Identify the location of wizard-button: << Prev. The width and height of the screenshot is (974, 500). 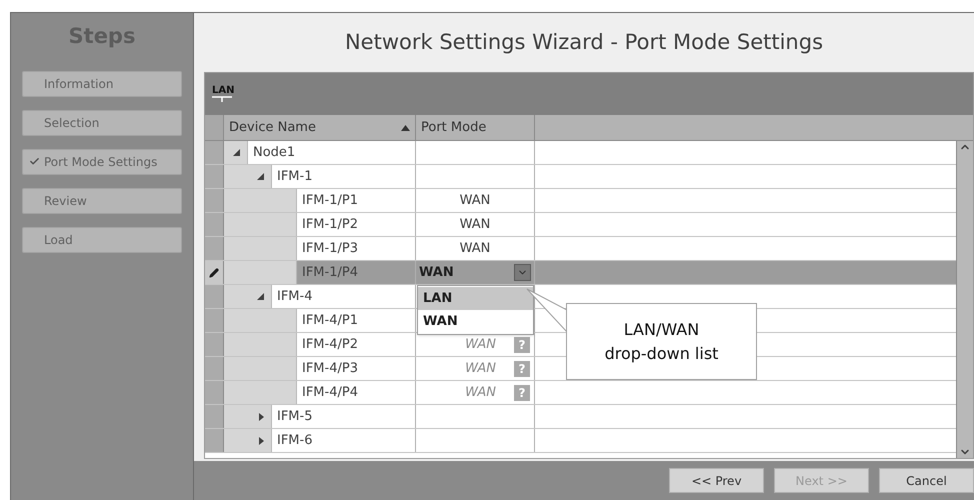
(716, 480).